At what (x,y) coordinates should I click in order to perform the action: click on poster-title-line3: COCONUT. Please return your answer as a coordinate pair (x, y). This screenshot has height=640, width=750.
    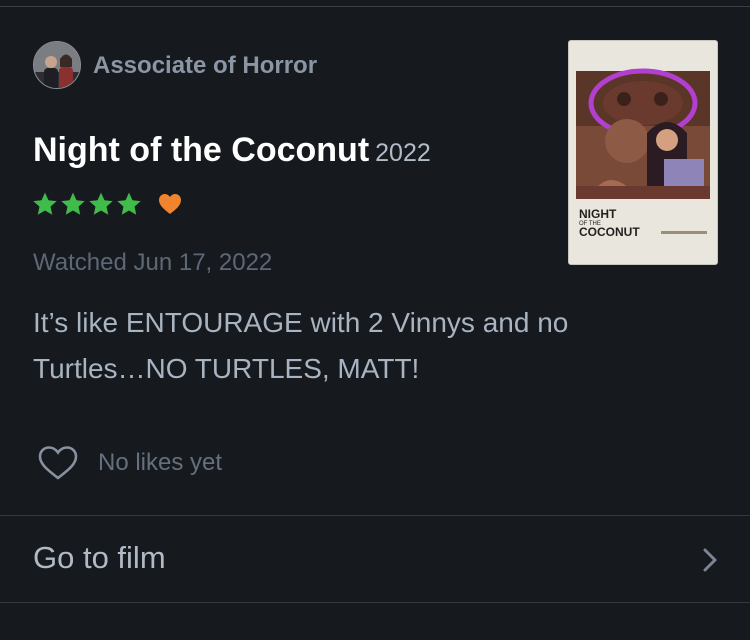
    Looking at the image, I should click on (609, 232).